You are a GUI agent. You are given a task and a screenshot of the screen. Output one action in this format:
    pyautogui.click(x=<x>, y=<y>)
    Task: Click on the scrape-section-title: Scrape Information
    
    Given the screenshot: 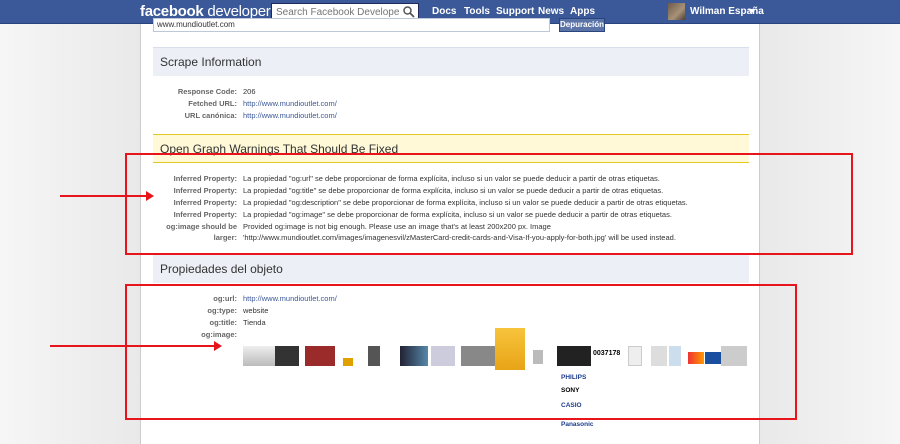 What is the action you would take?
    pyautogui.click(x=211, y=62)
    